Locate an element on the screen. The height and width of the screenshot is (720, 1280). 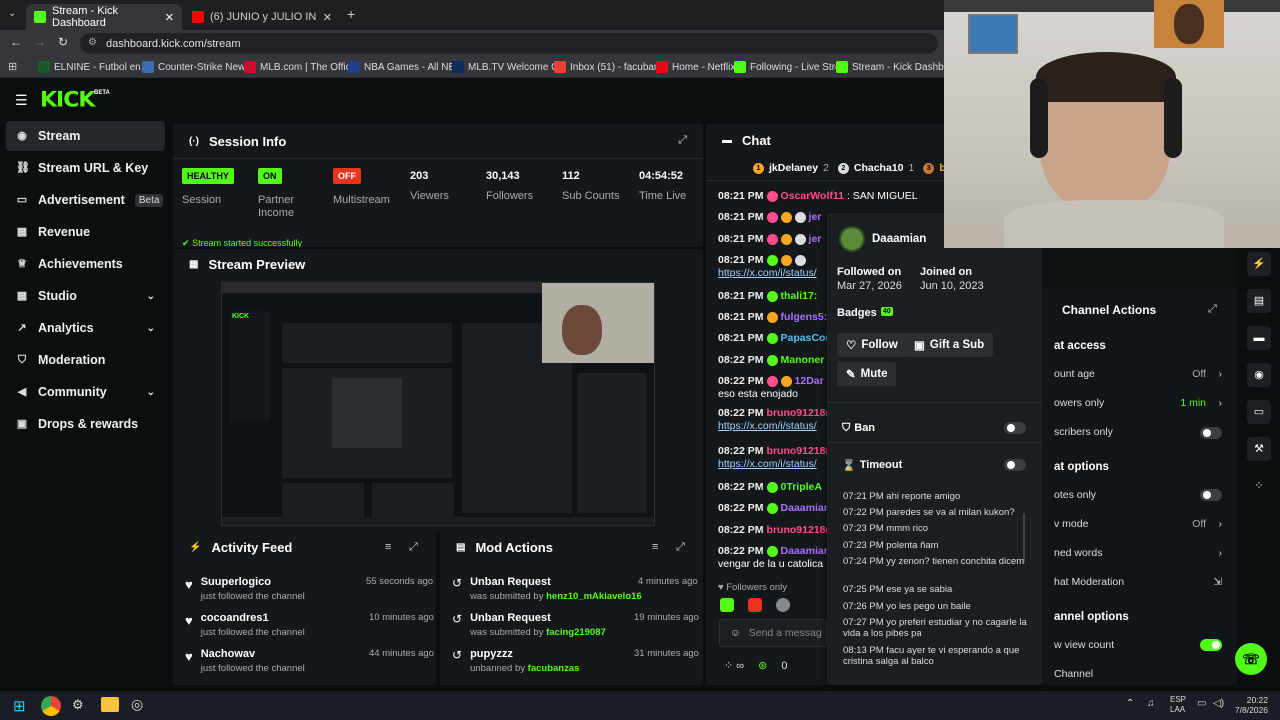
sidebar-item-stream-url: ⛓ Stream URL & Key is located at coordinates (85, 168).